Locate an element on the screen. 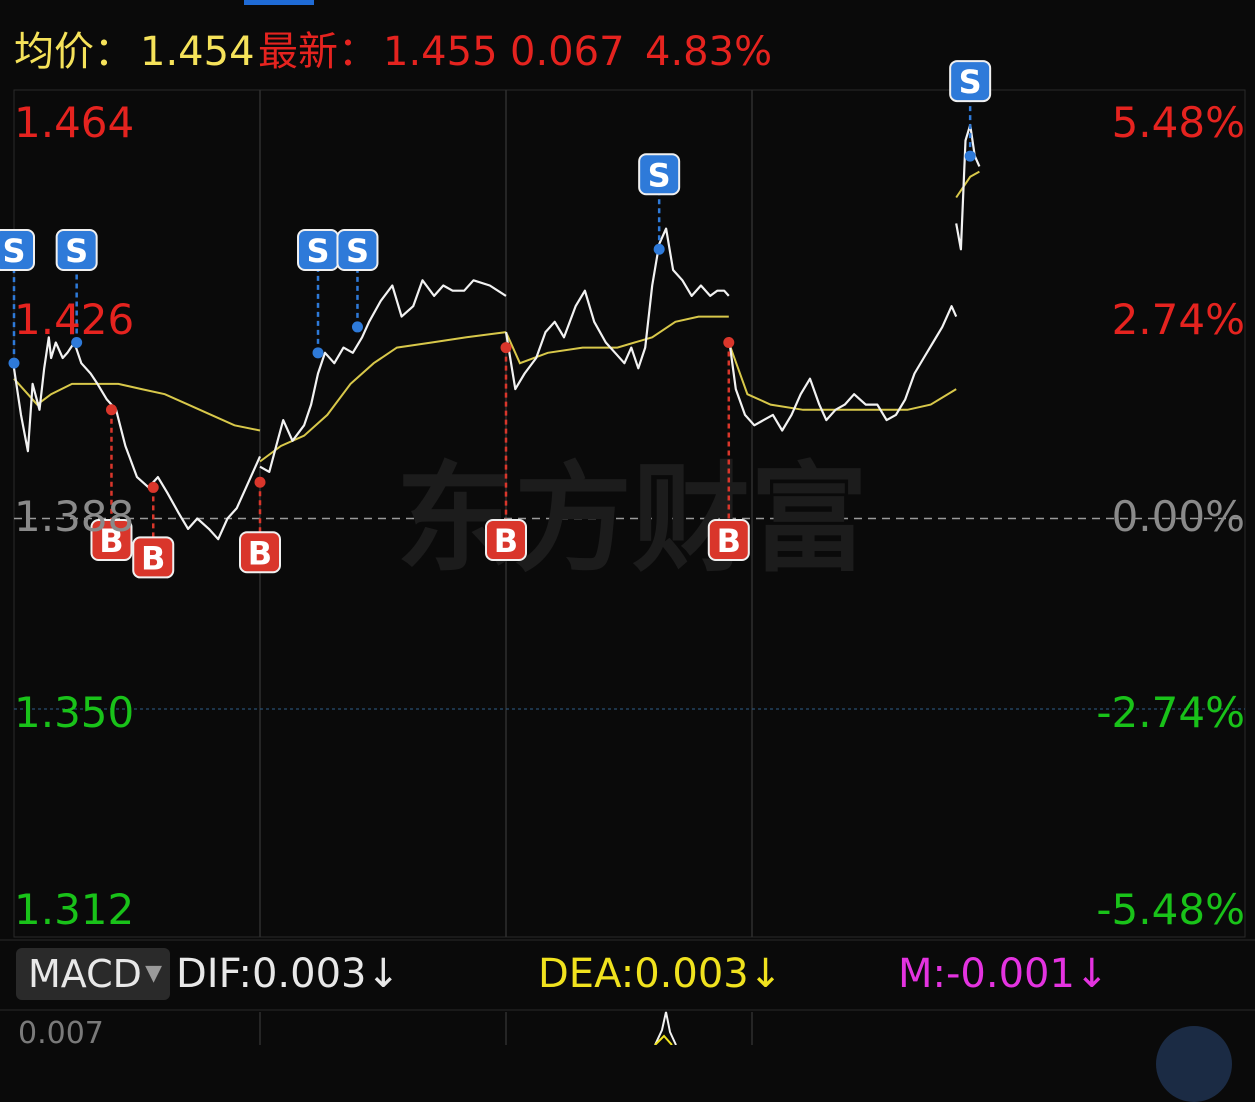 The width and height of the screenshot is (1255, 1102). macd-line is located at coordinates (665, 1028).